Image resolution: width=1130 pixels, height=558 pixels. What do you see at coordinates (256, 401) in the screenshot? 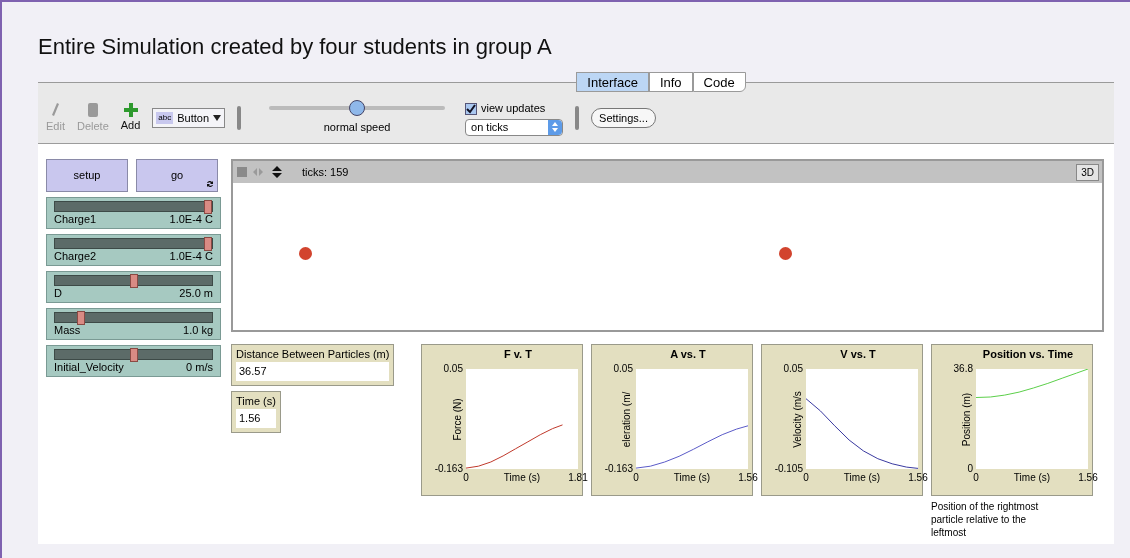
I see `monitor-label: Time (s)` at bounding box center [256, 401].